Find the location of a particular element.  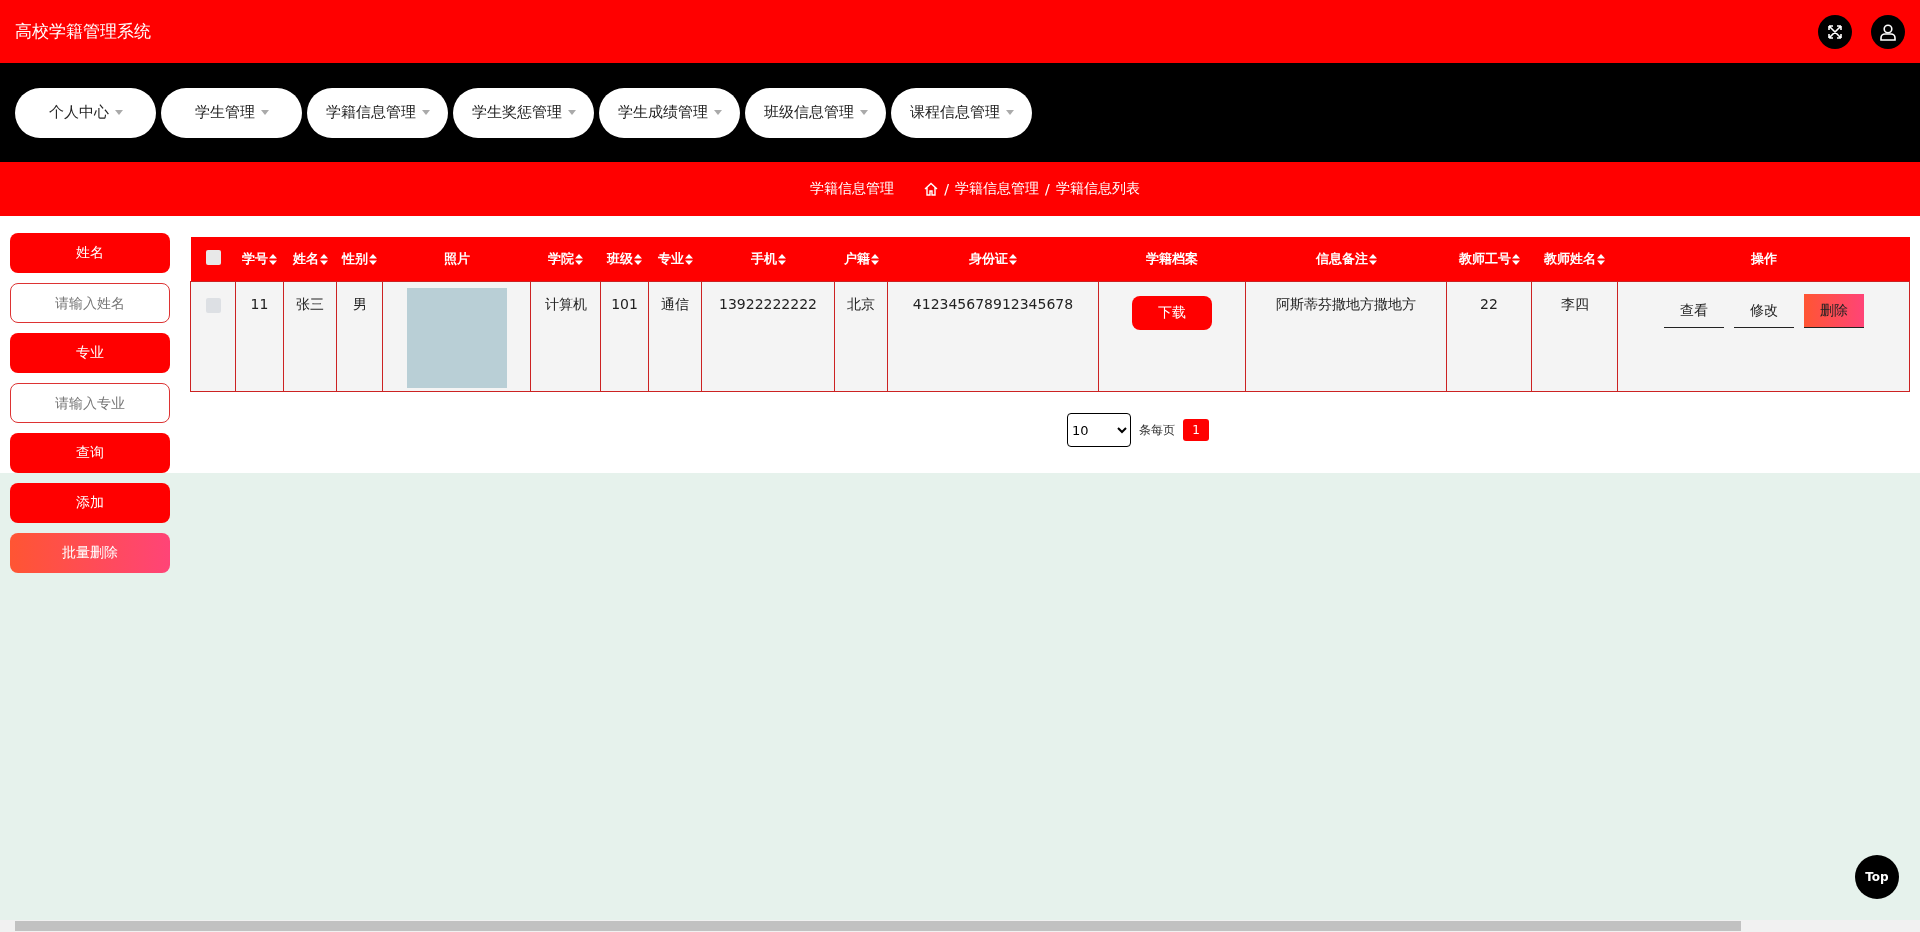

user-button is located at coordinates (1888, 31).